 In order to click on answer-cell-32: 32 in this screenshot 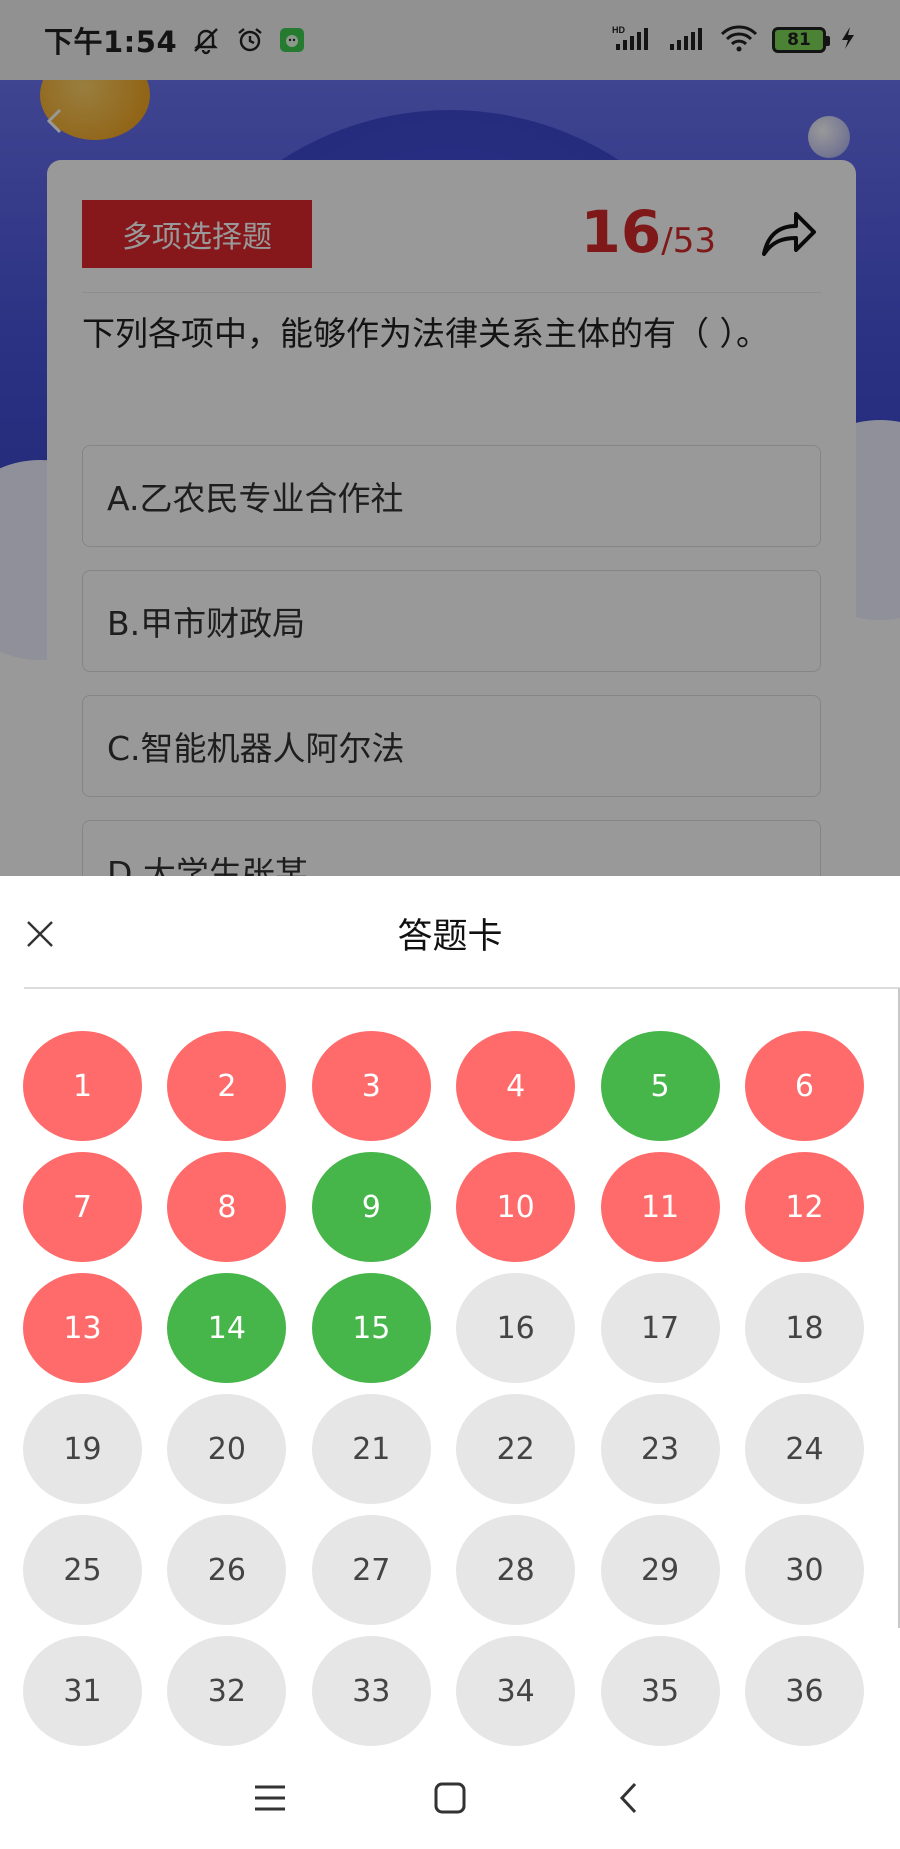, I will do `click(227, 1691)`.